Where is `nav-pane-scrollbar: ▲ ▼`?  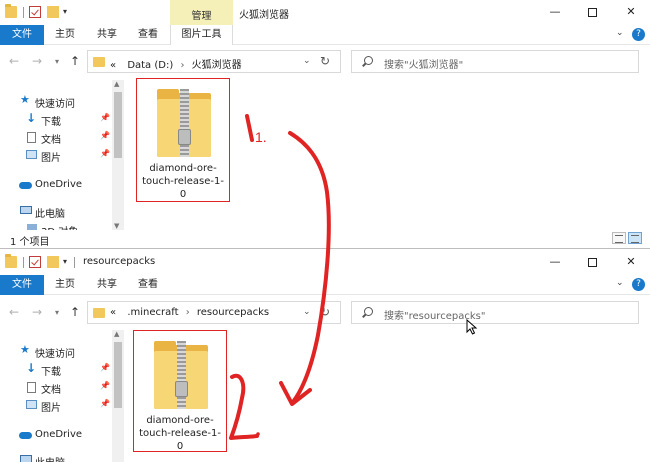 nav-pane-scrollbar: ▲ ▼ is located at coordinates (118, 155).